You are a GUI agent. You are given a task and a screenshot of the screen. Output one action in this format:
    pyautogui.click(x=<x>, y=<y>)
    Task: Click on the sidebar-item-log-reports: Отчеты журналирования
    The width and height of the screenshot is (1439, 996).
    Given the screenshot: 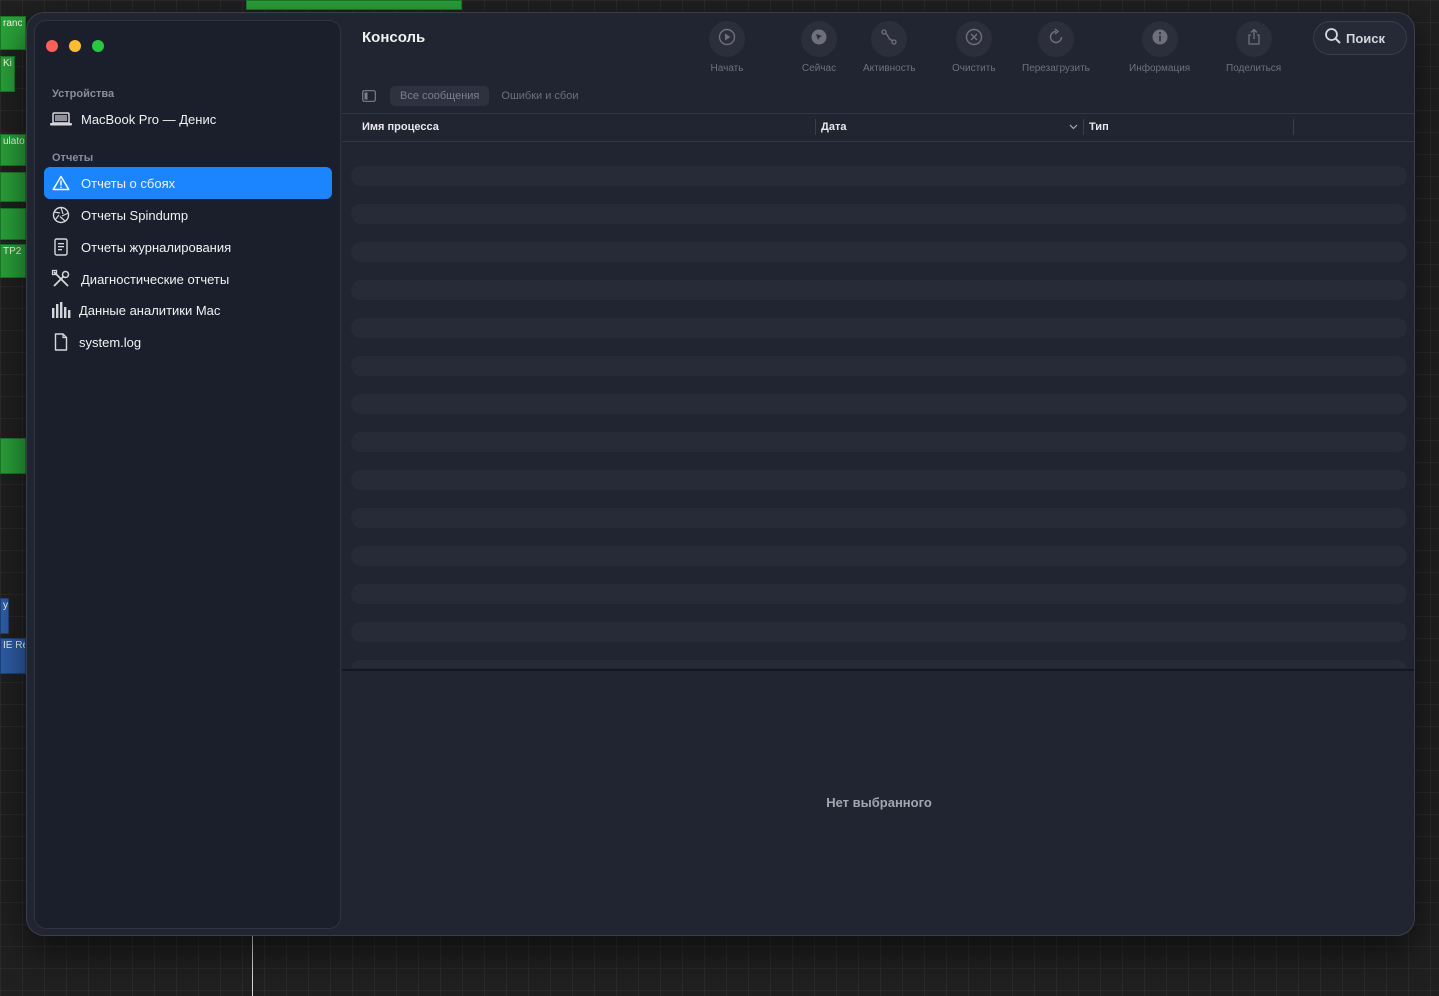 What is the action you would take?
    pyautogui.click(x=188, y=247)
    